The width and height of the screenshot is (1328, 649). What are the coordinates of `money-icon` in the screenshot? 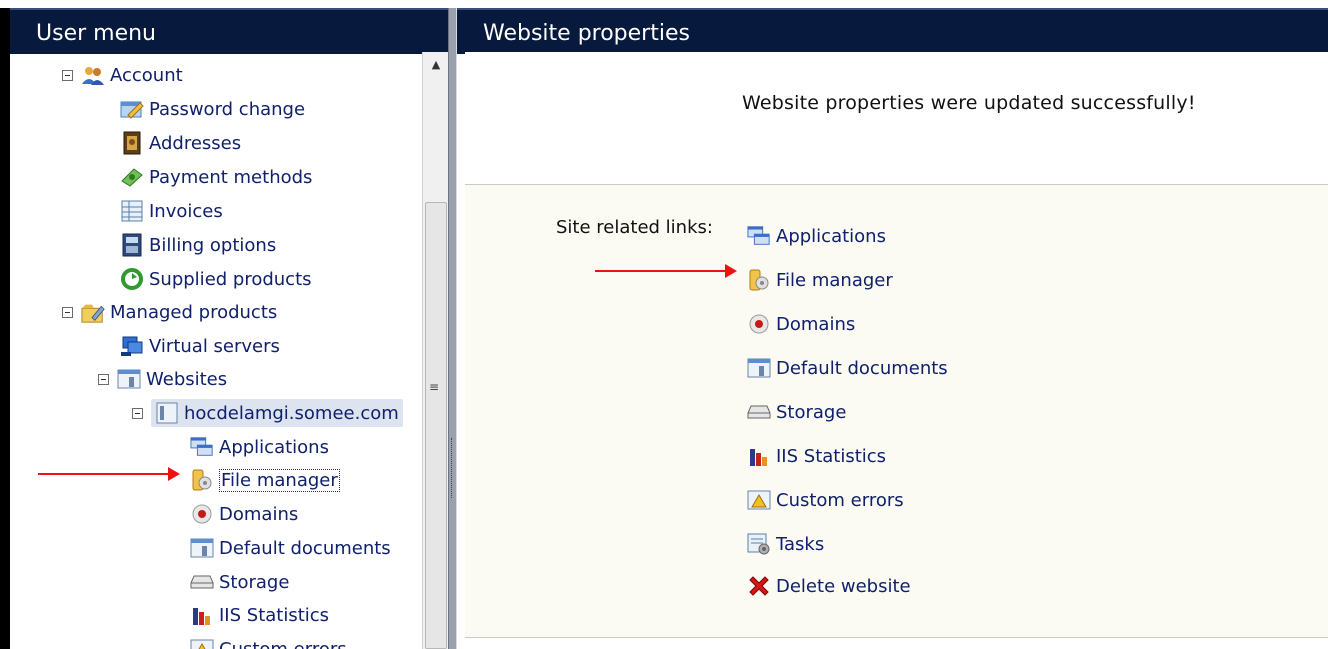 It's located at (132, 177).